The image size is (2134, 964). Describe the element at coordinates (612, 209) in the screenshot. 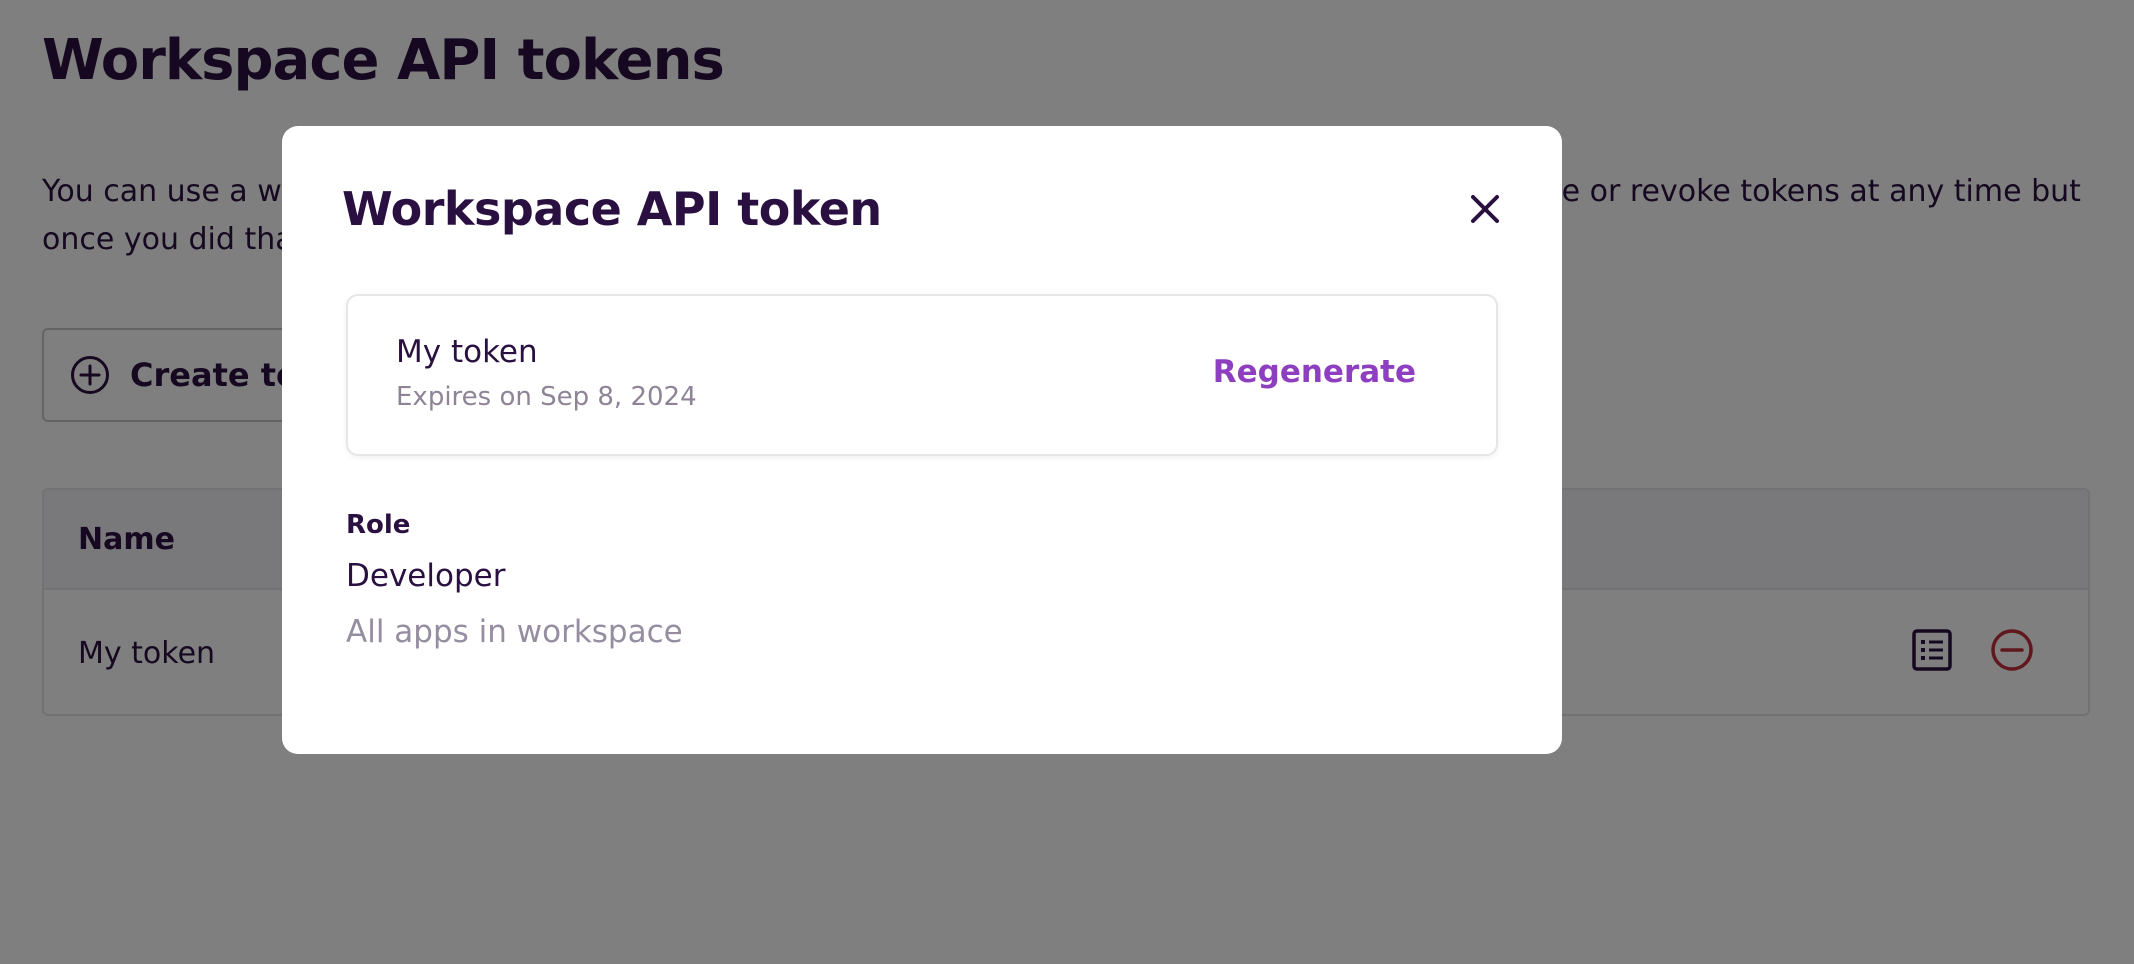

I see `dialog-title: Workspace API token` at that location.